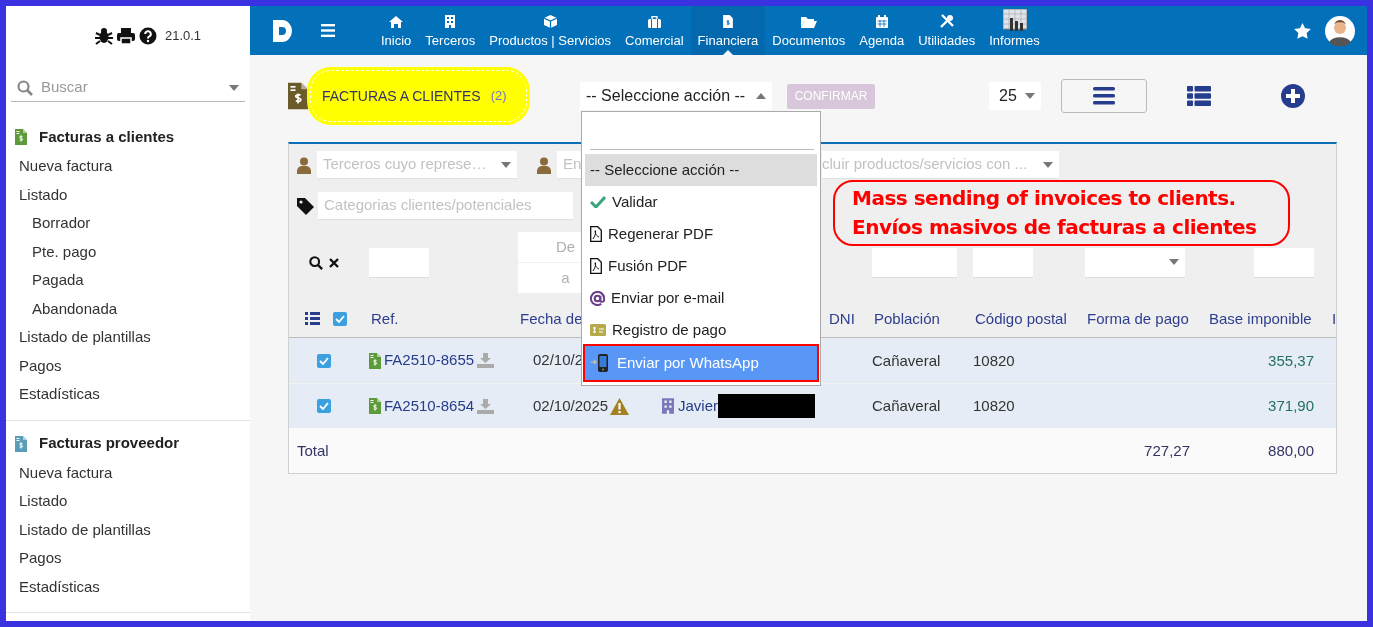  Describe the element at coordinates (1291, 405) in the screenshot. I see `amount-text: 371,90` at that location.